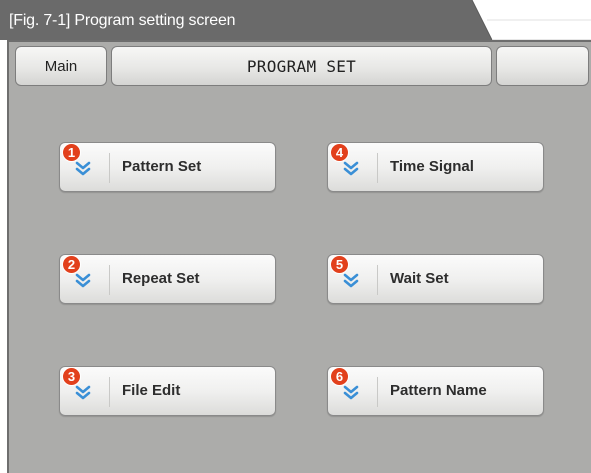  What do you see at coordinates (339, 264) in the screenshot?
I see `callout-badge-5: 5` at bounding box center [339, 264].